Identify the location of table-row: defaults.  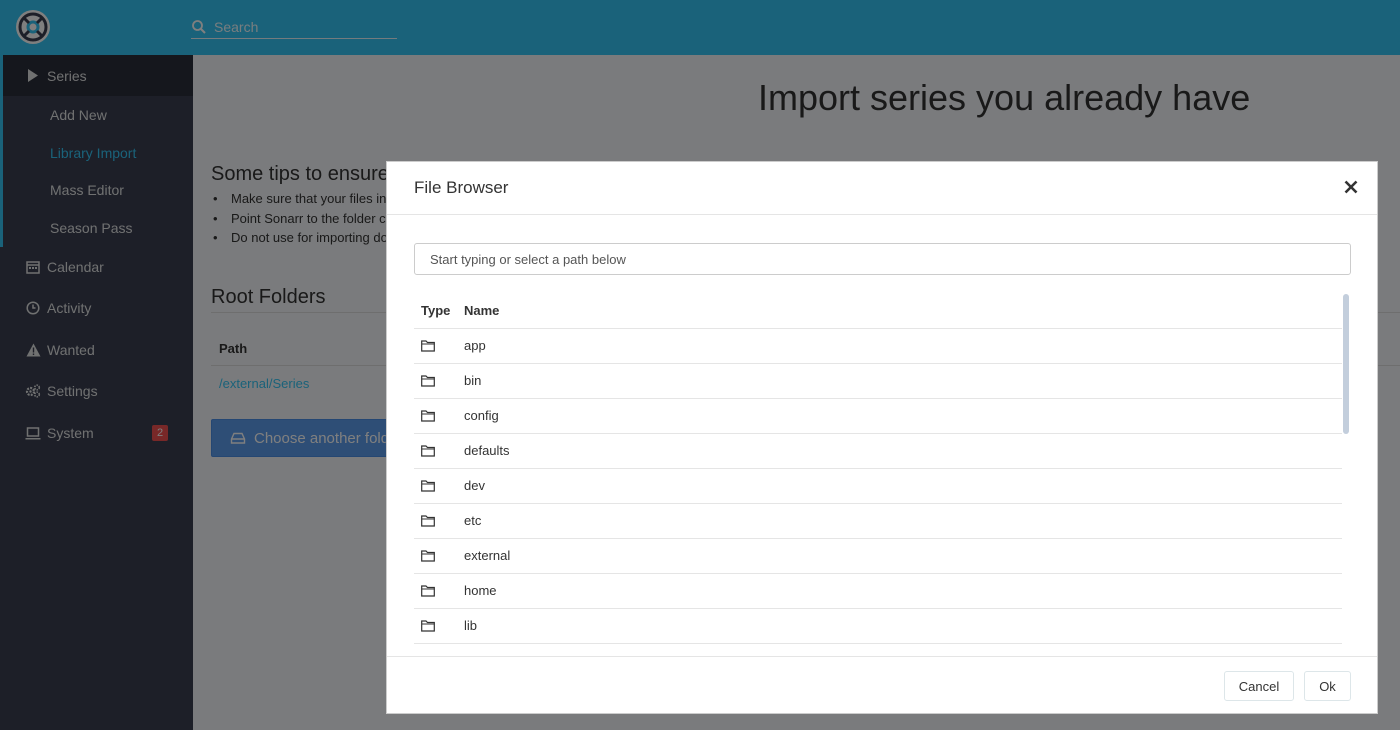
(878, 451).